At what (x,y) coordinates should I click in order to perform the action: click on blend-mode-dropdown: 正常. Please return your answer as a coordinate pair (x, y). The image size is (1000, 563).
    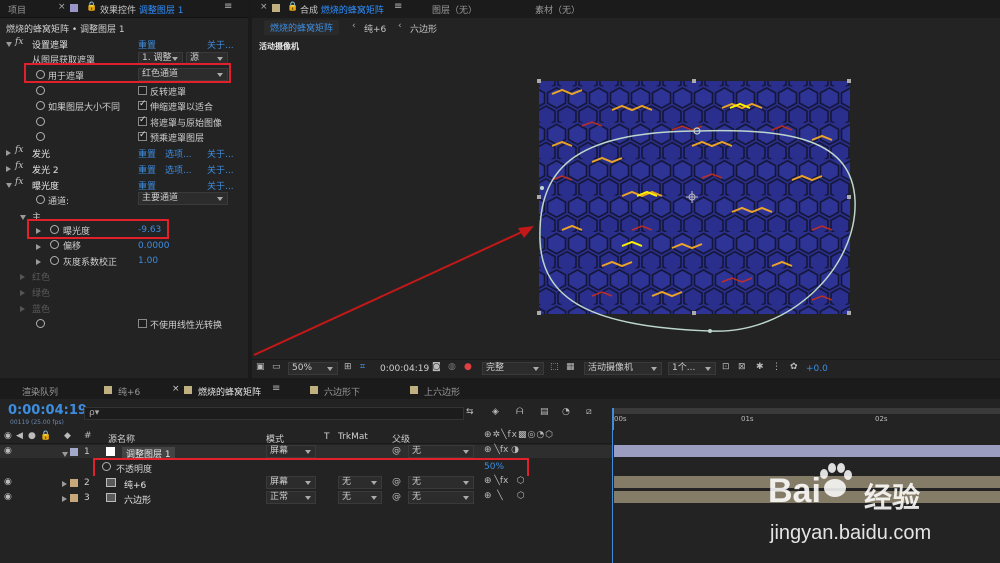
    Looking at the image, I should click on (291, 497).